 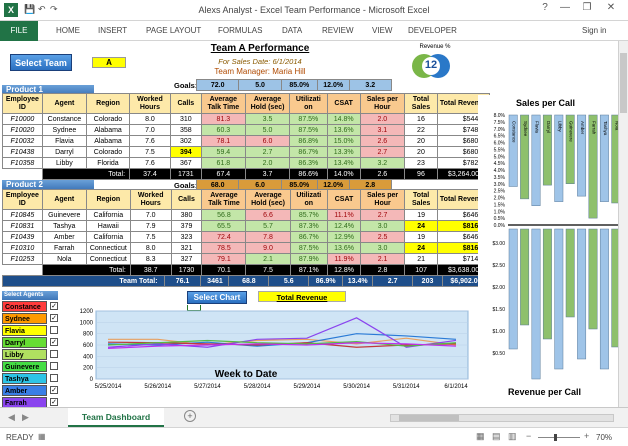 I want to click on table-cell: 23, so click(x=421, y=163).